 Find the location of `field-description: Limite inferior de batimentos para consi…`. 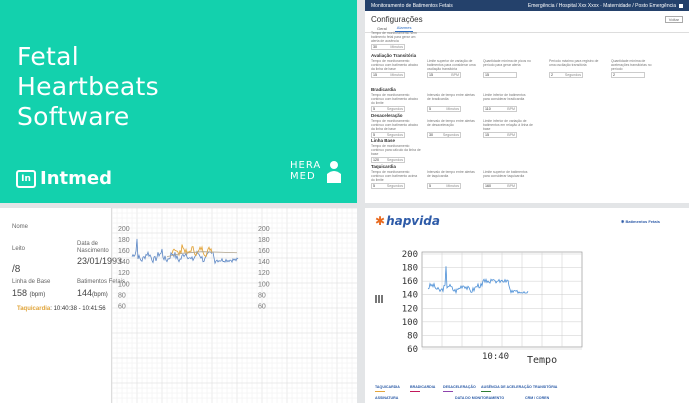

field-description: Limite inferior de batimentos para consi… is located at coordinates (504, 97).